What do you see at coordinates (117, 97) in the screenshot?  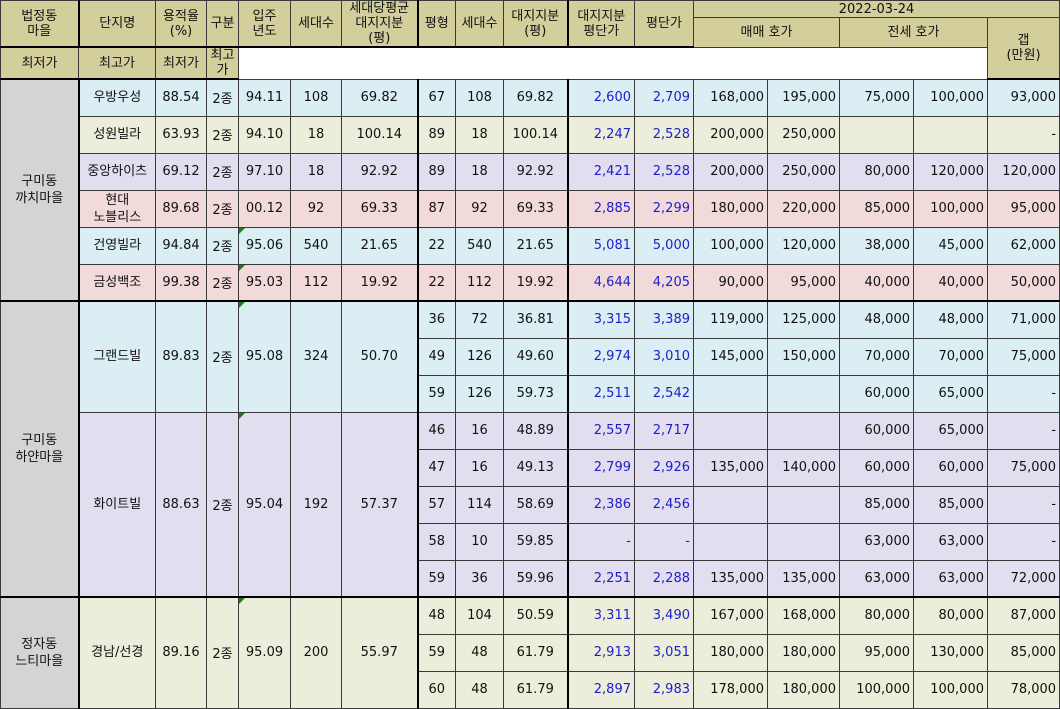 I see `complex-name: 우방우성` at bounding box center [117, 97].